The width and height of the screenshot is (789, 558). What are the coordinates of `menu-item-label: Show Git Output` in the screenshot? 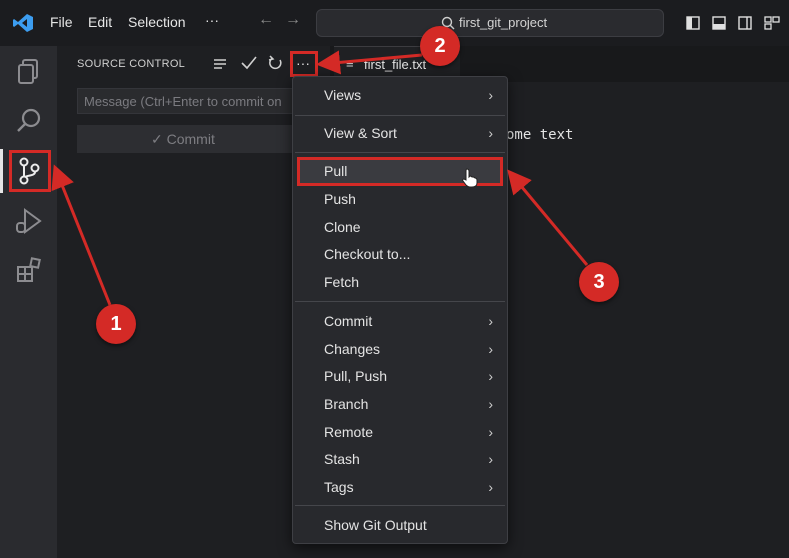 It's located at (375, 525).